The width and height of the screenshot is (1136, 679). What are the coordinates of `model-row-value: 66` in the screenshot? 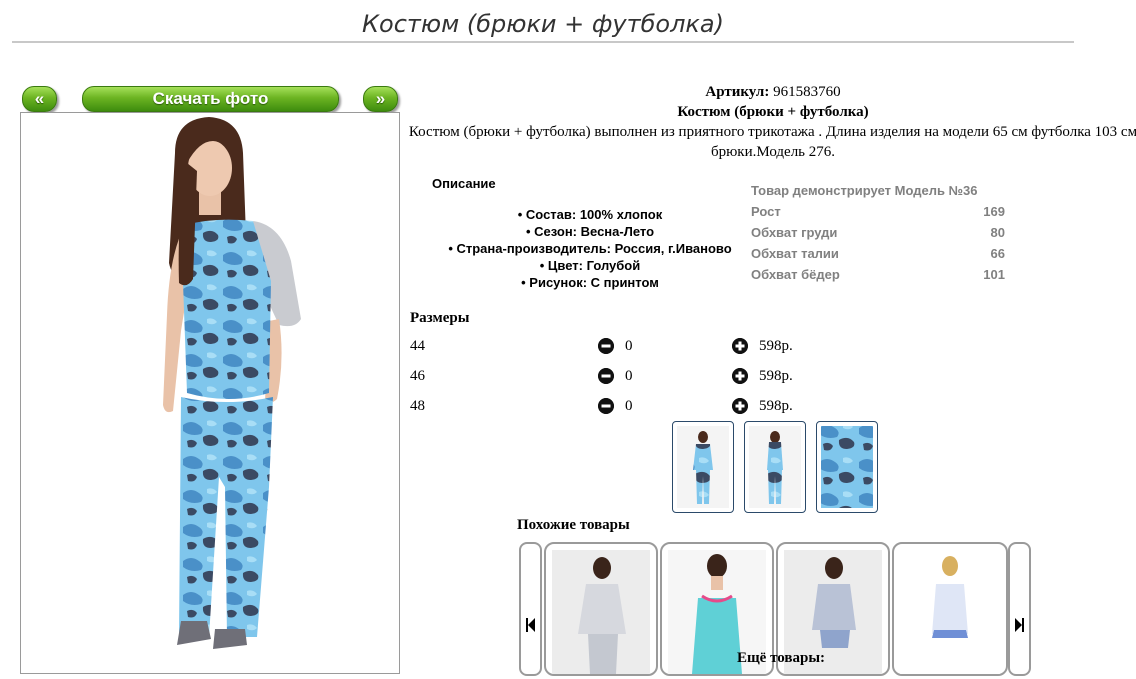 It's located at (997, 253).